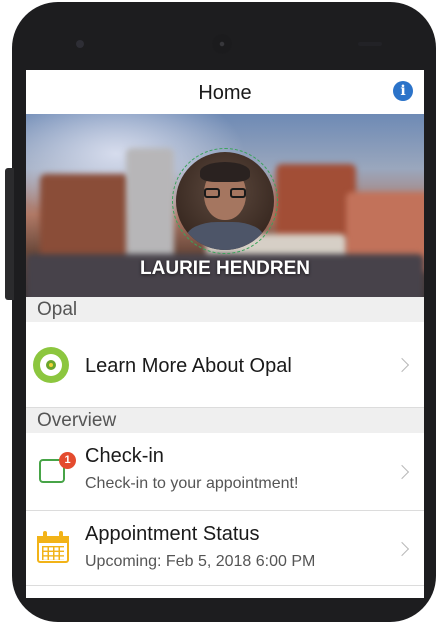 Image resolution: width=441 pixels, height=622 pixels. Describe the element at coordinates (51, 365) in the screenshot. I see `opal-logo-icon` at that location.